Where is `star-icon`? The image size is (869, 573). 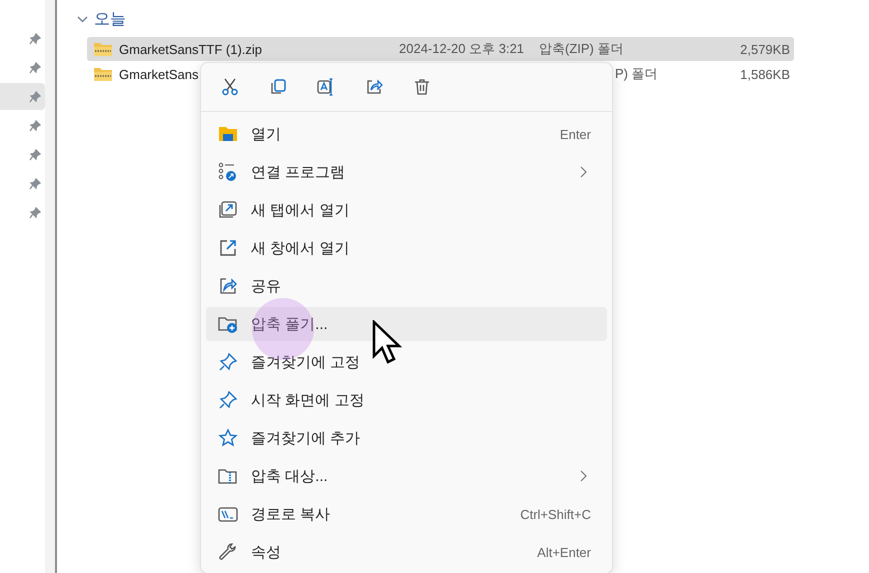
star-icon is located at coordinates (228, 438).